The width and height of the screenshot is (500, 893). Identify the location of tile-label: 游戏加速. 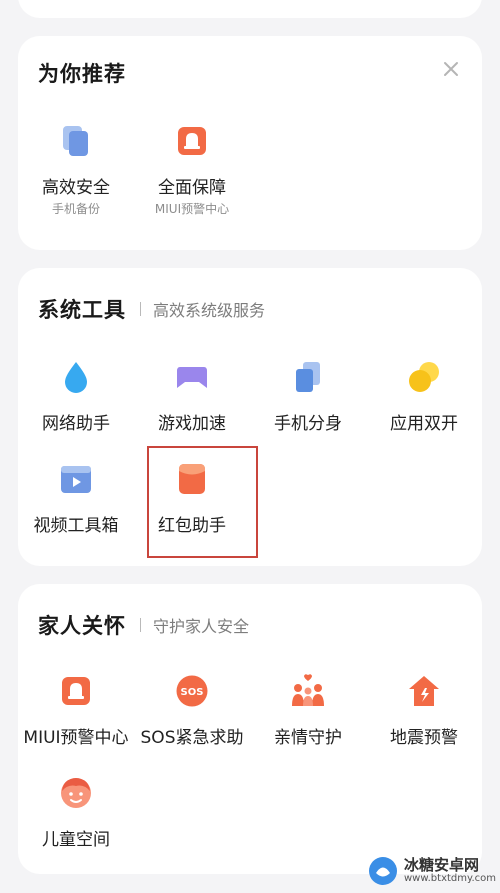
(192, 424).